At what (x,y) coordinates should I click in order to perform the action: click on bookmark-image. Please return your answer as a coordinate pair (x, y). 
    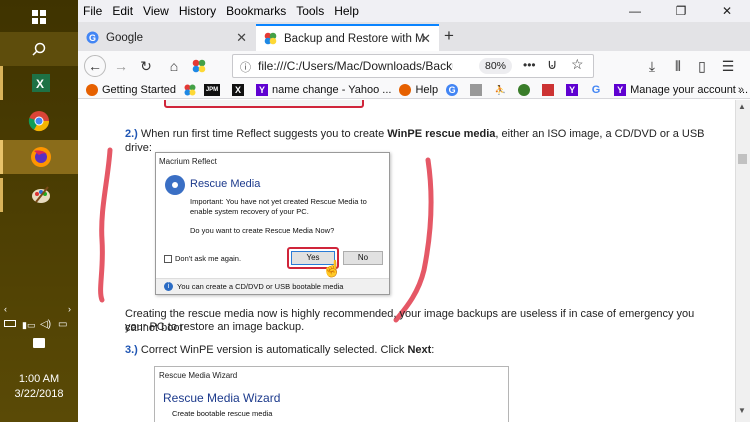
    Looking at the image, I should click on (478, 89).